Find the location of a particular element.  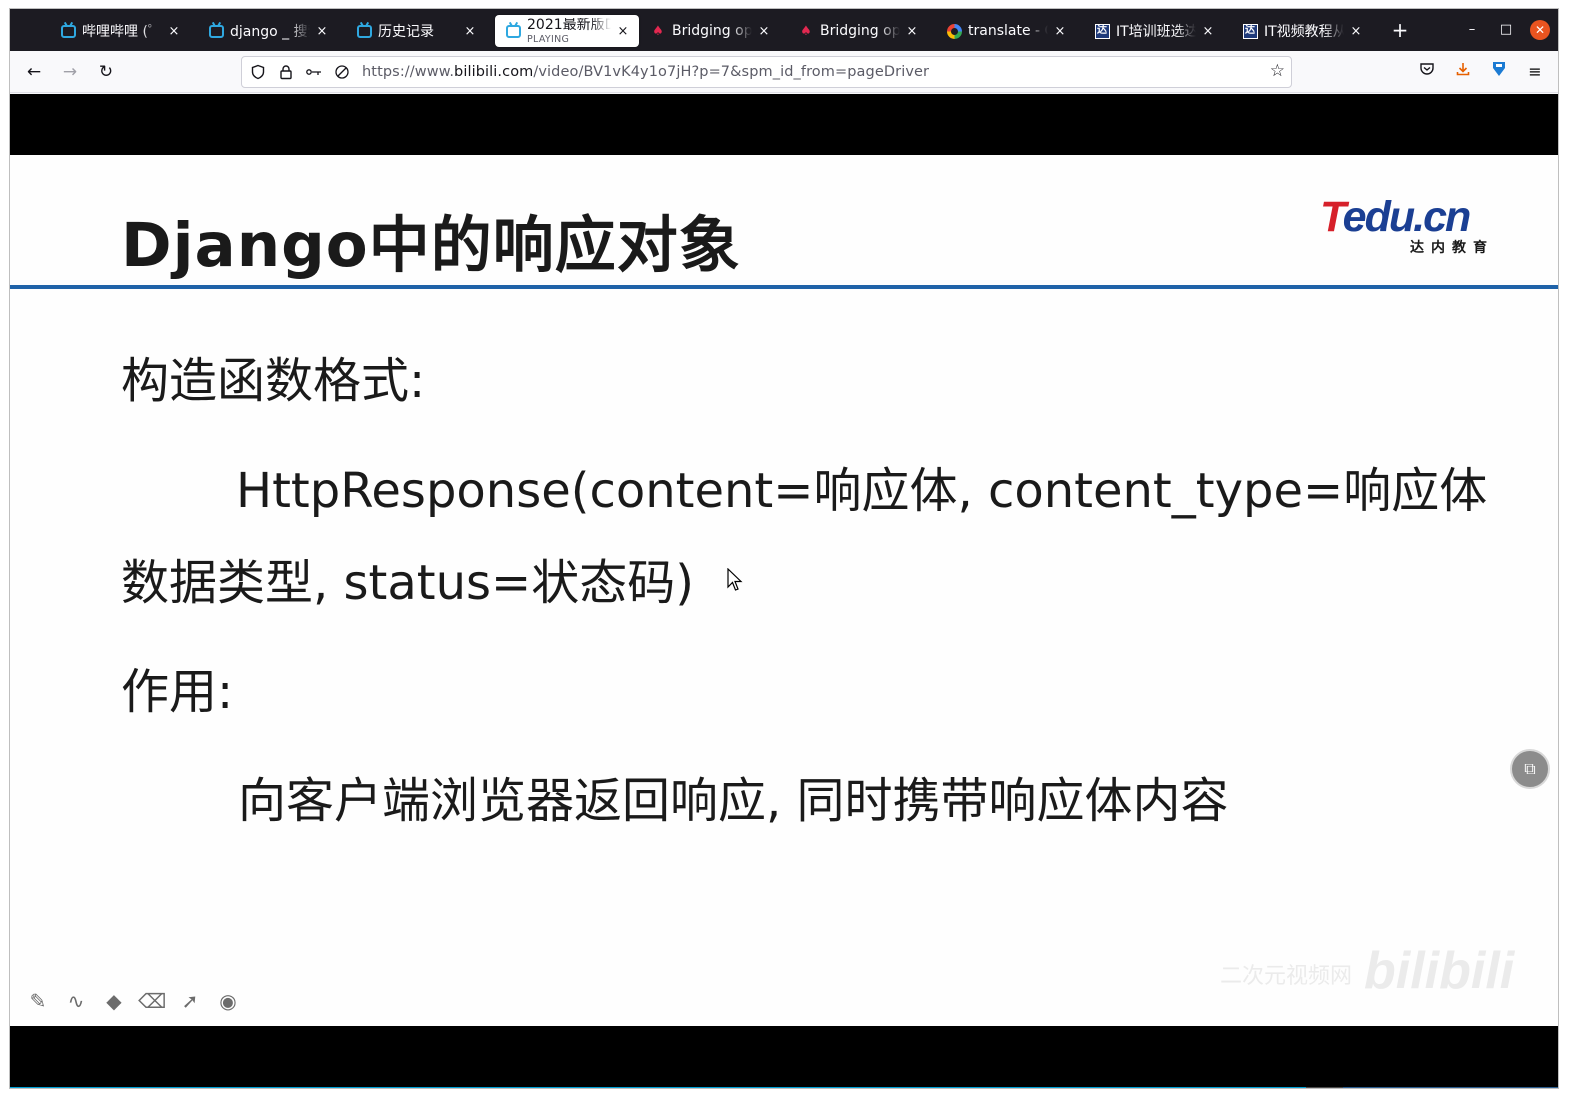

annotation-toolbar: ✎ ∿ ◆ ⌫ ➚ ◉ is located at coordinates (133, 1001).